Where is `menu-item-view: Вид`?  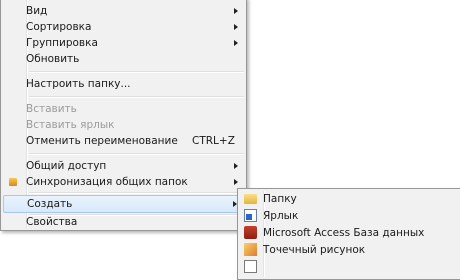
menu-item-view: Вид is located at coordinates (123, 11).